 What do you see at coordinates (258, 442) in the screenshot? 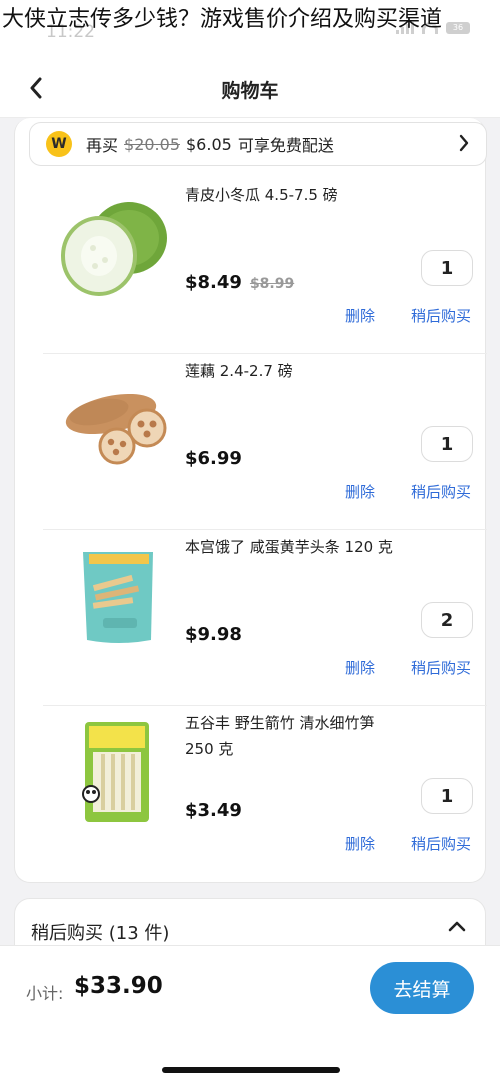
I see `cart-item: 莲藕 2.4-2.7 磅 $6.99 1 删除 稍后购买` at bounding box center [258, 442].